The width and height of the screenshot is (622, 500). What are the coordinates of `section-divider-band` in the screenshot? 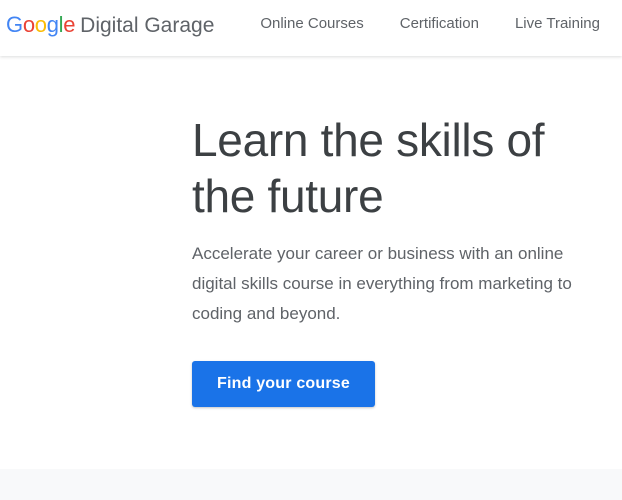 It's located at (311, 484).